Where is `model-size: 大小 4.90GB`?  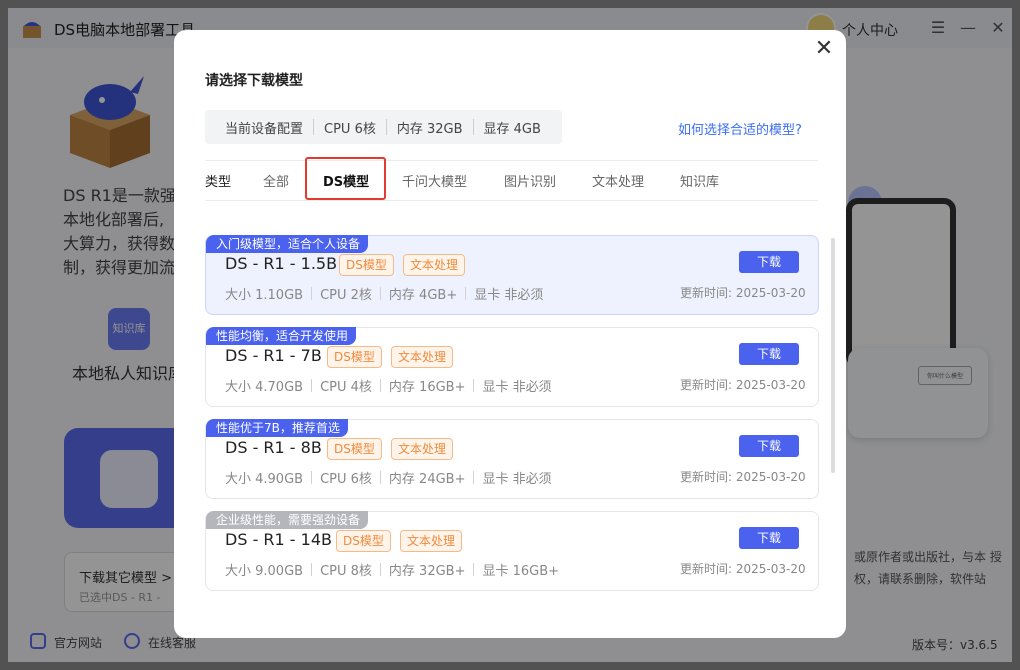 model-size: 大小 4.90GB is located at coordinates (264, 479).